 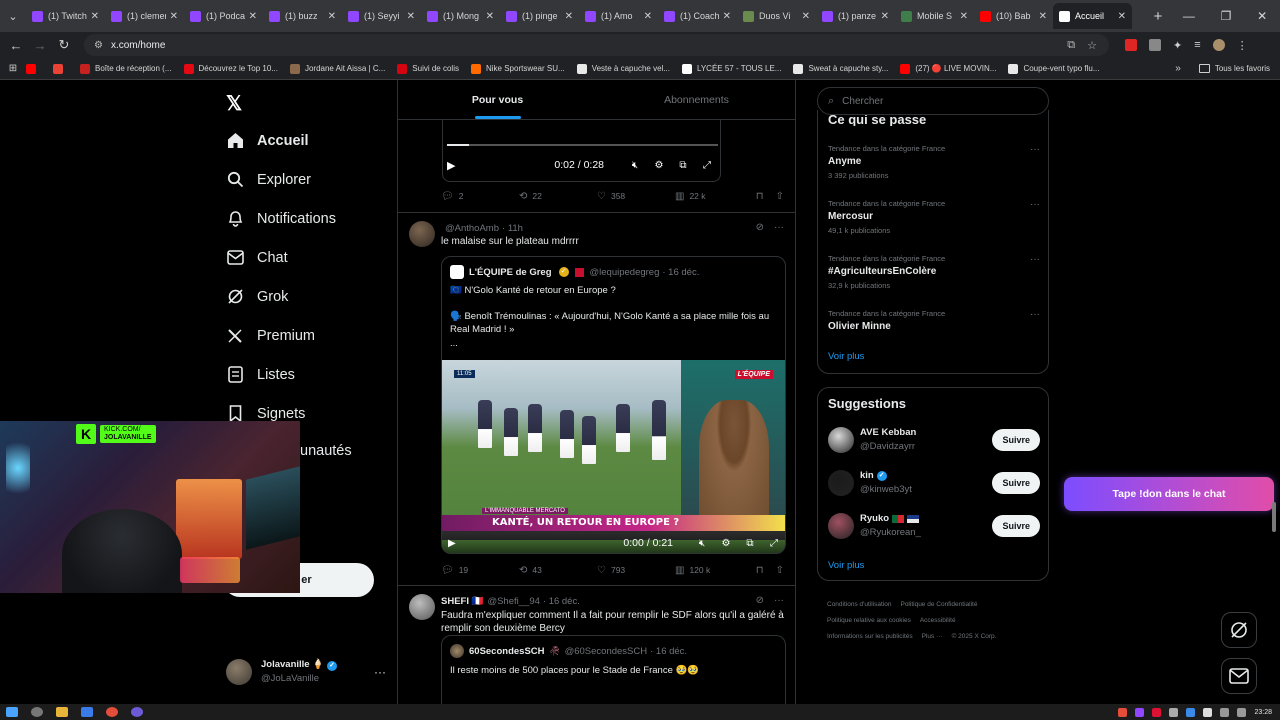 What do you see at coordinates (938, 605) in the screenshot?
I see `footer-link: Politique de Confidentialité` at bounding box center [938, 605].